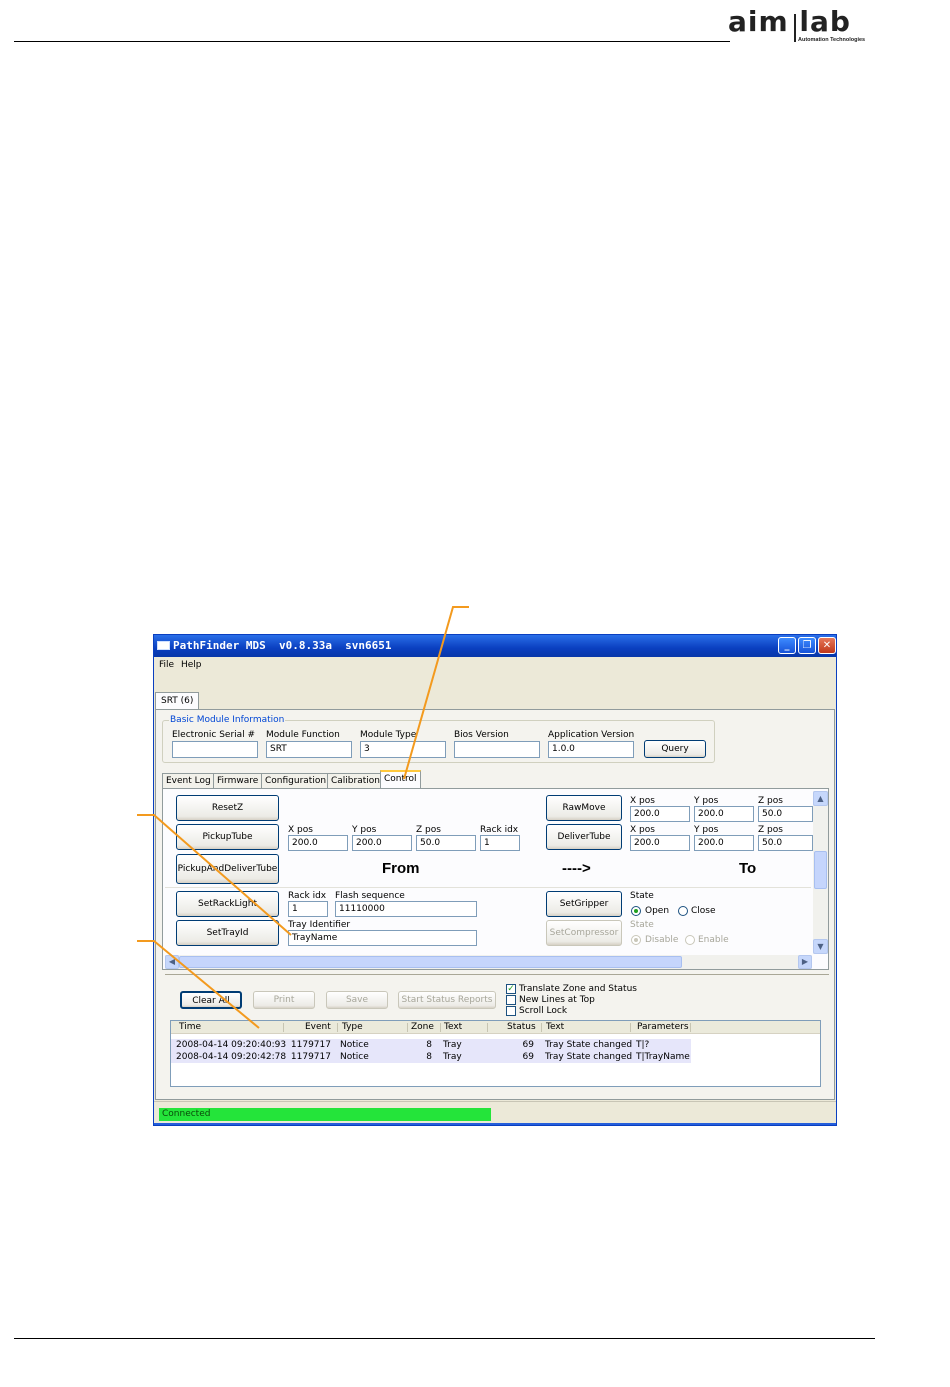 Image resolution: width=950 pixels, height=1387 pixels. I want to click on col-parameters: Parameters, so click(663, 1027).